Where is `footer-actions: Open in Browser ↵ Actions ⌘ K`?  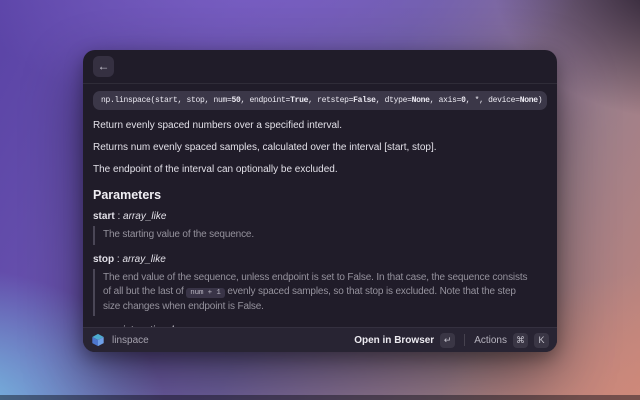 footer-actions: Open in Browser ↵ Actions ⌘ K is located at coordinates (451, 340).